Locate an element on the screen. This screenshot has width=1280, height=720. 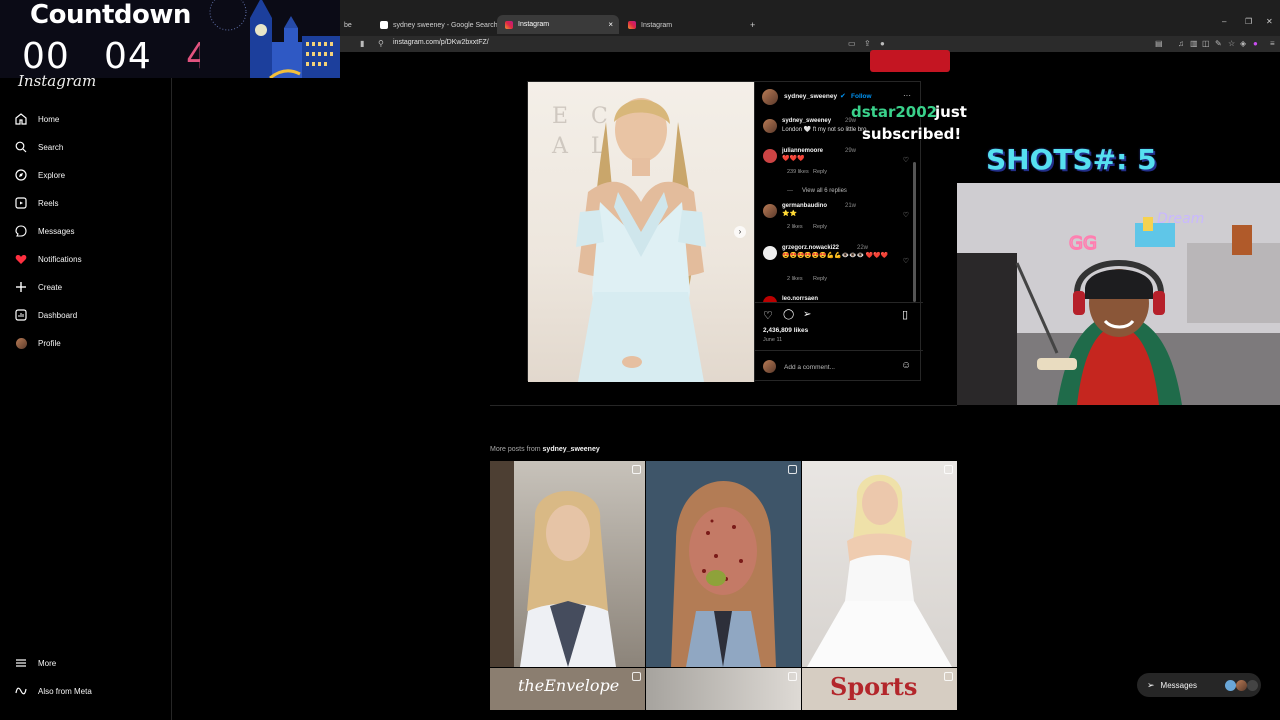
pip-icon: ◫ is located at coordinates (1206, 44).